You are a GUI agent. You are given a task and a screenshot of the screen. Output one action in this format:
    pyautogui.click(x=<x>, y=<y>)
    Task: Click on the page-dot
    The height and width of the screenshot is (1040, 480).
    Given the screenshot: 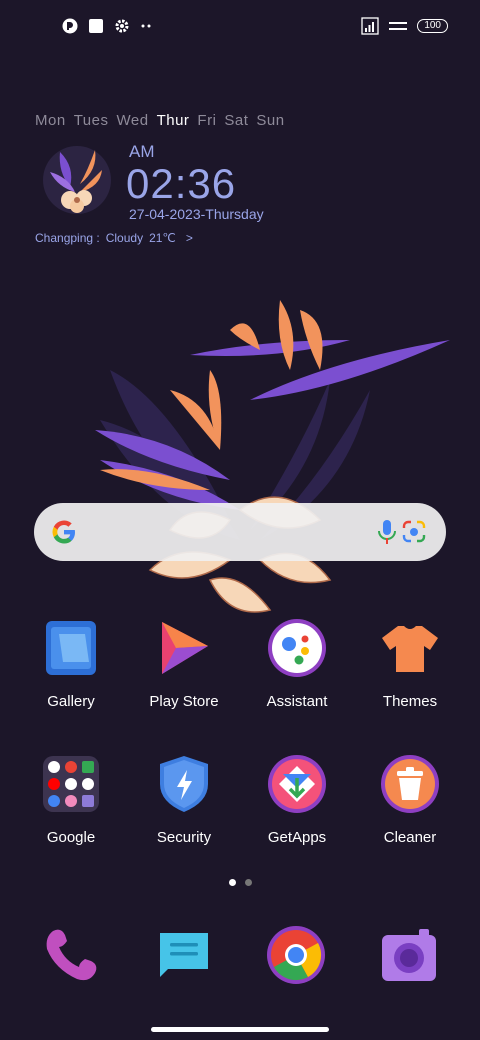 What is the action you would take?
    pyautogui.click(x=248, y=882)
    